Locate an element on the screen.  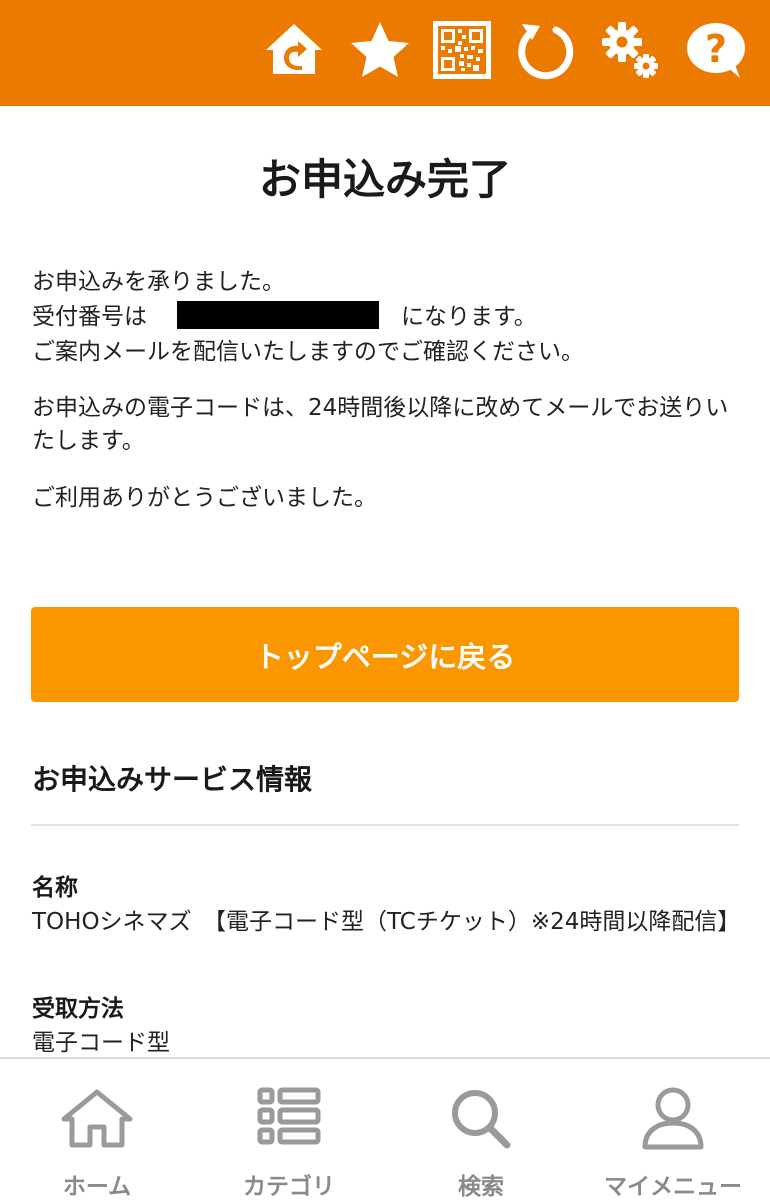
nav-label-home: ホーム is located at coordinates (97, 1187).